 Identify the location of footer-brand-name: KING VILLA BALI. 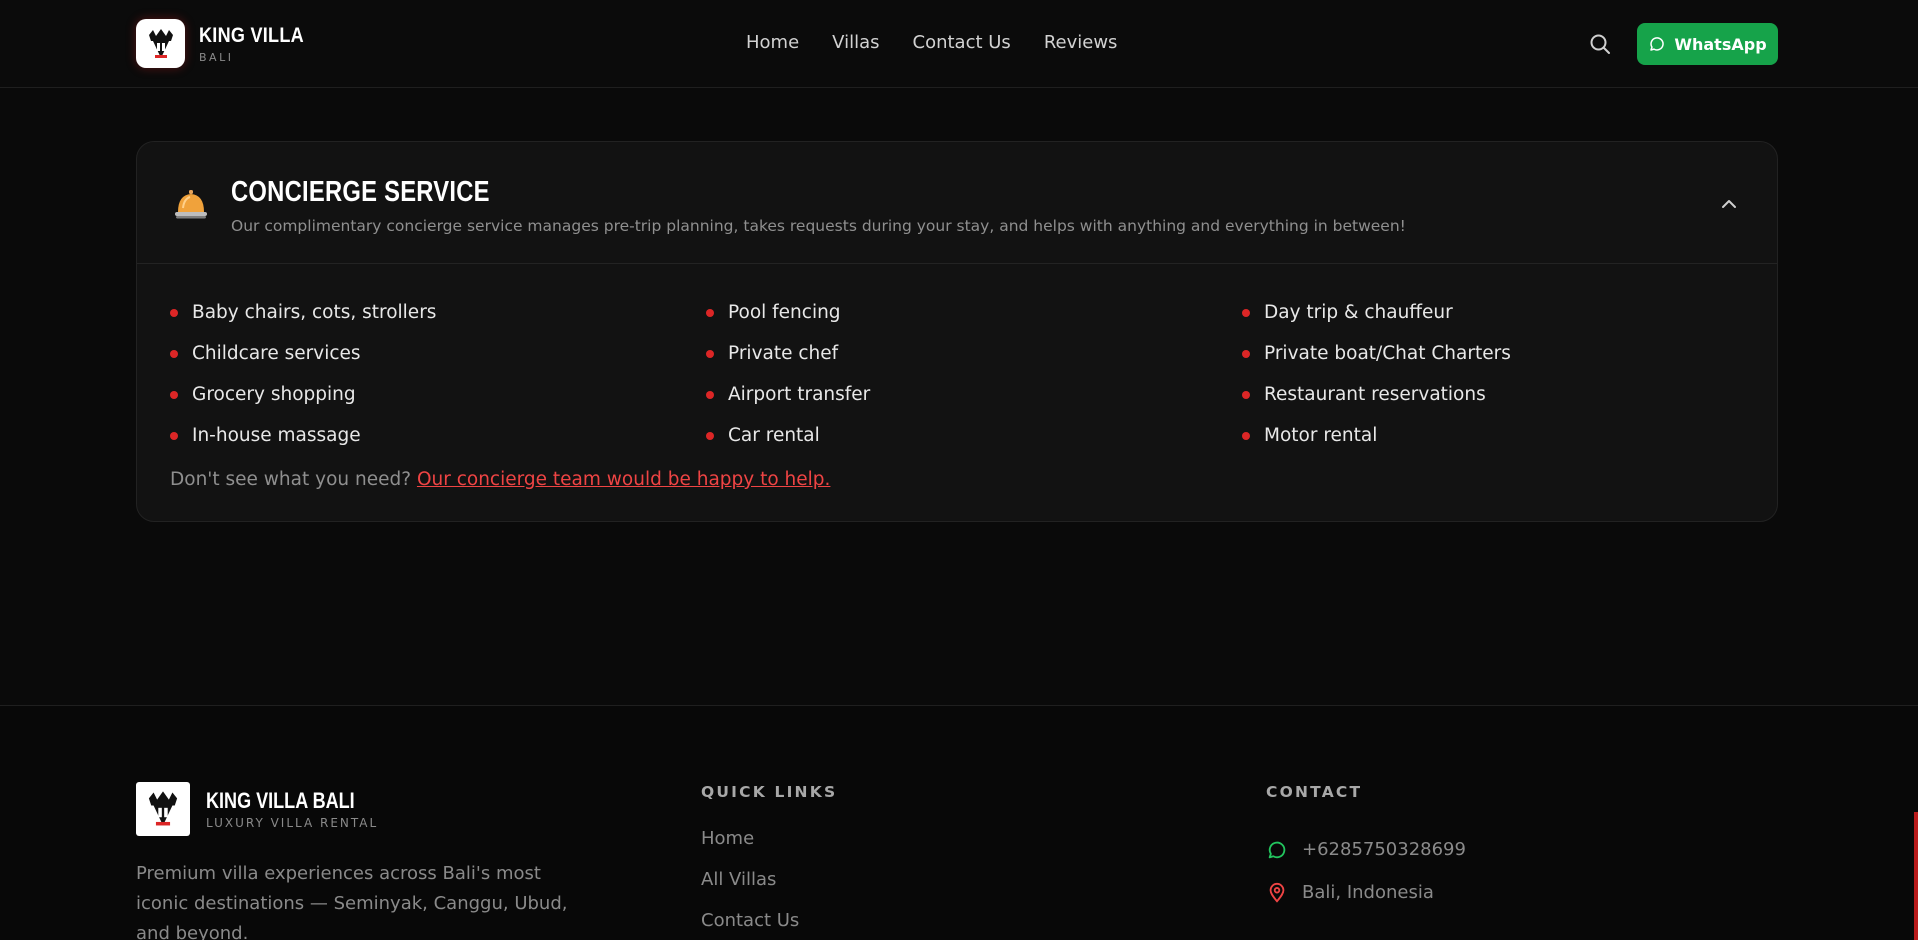
(280, 800).